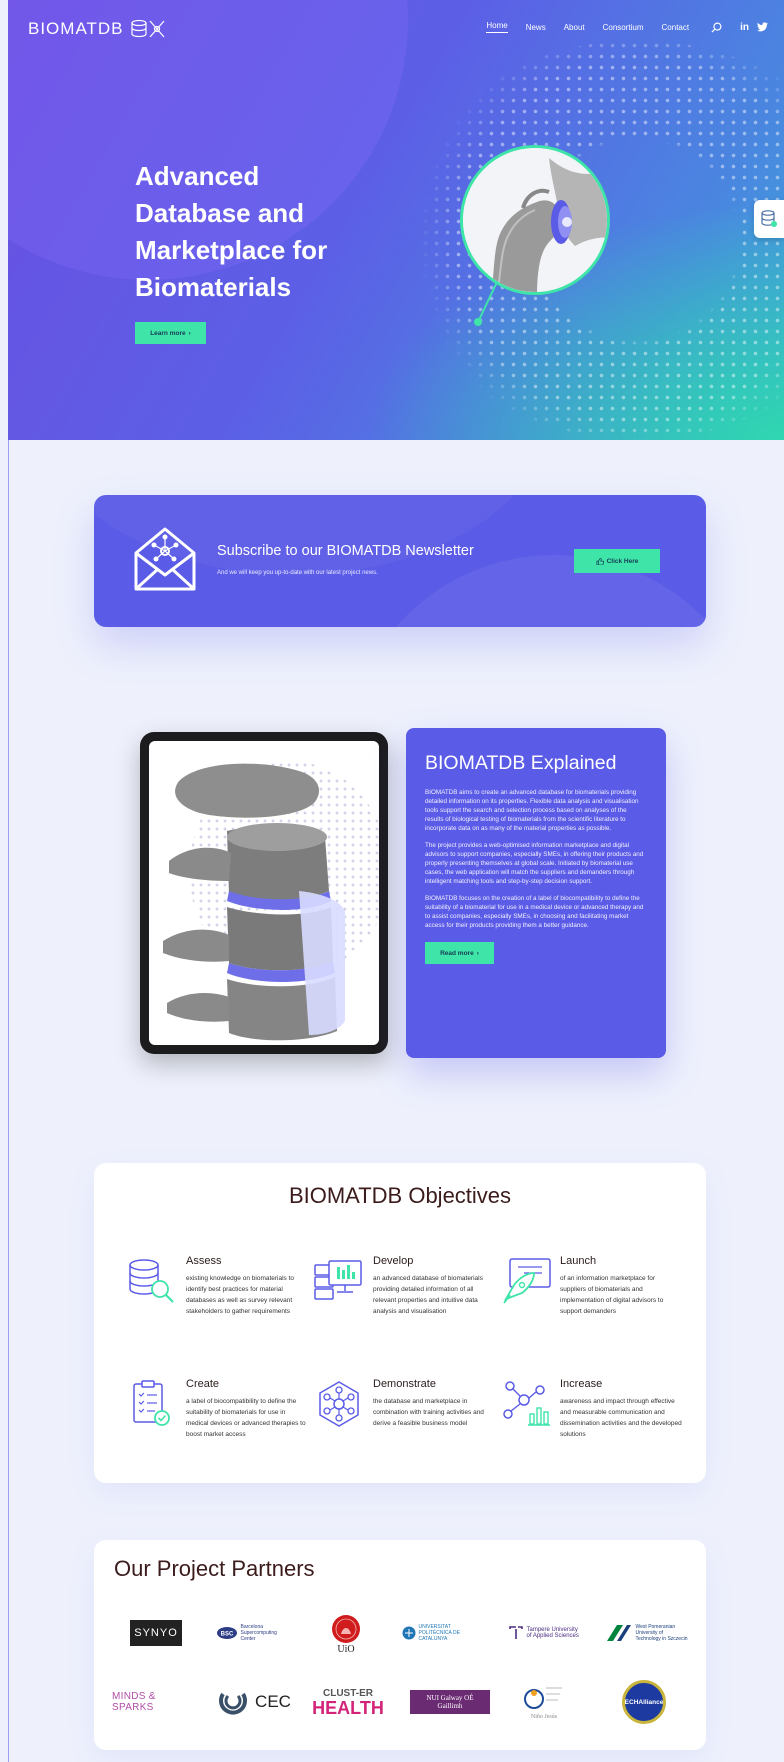  I want to click on nav-news: News, so click(536, 27).